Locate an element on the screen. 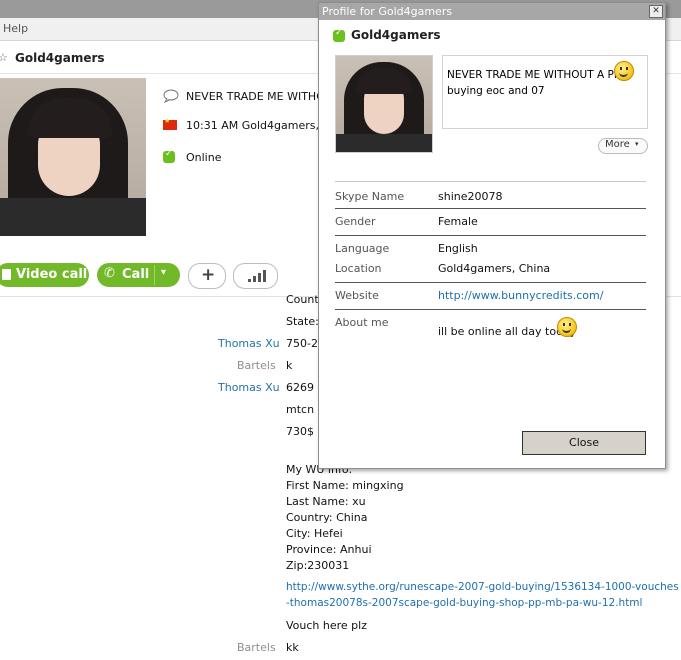 The image size is (681, 660). plus-icon: + is located at coordinates (208, 275).